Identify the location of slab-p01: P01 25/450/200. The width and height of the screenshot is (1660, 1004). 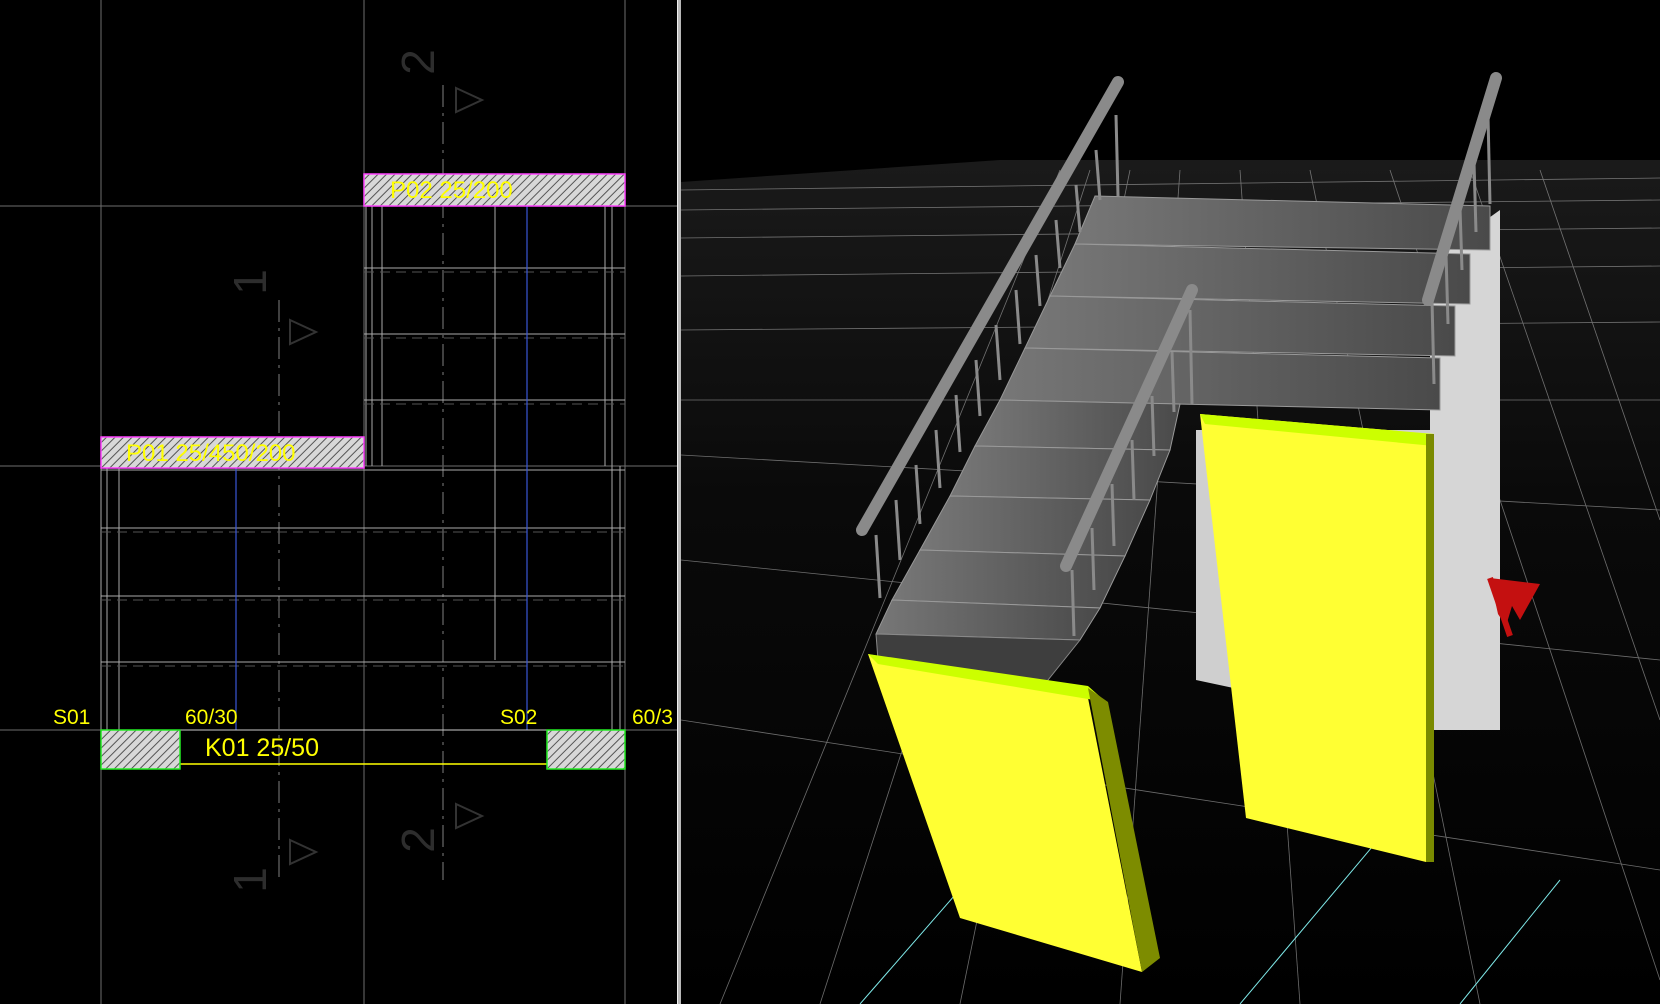
(232, 452).